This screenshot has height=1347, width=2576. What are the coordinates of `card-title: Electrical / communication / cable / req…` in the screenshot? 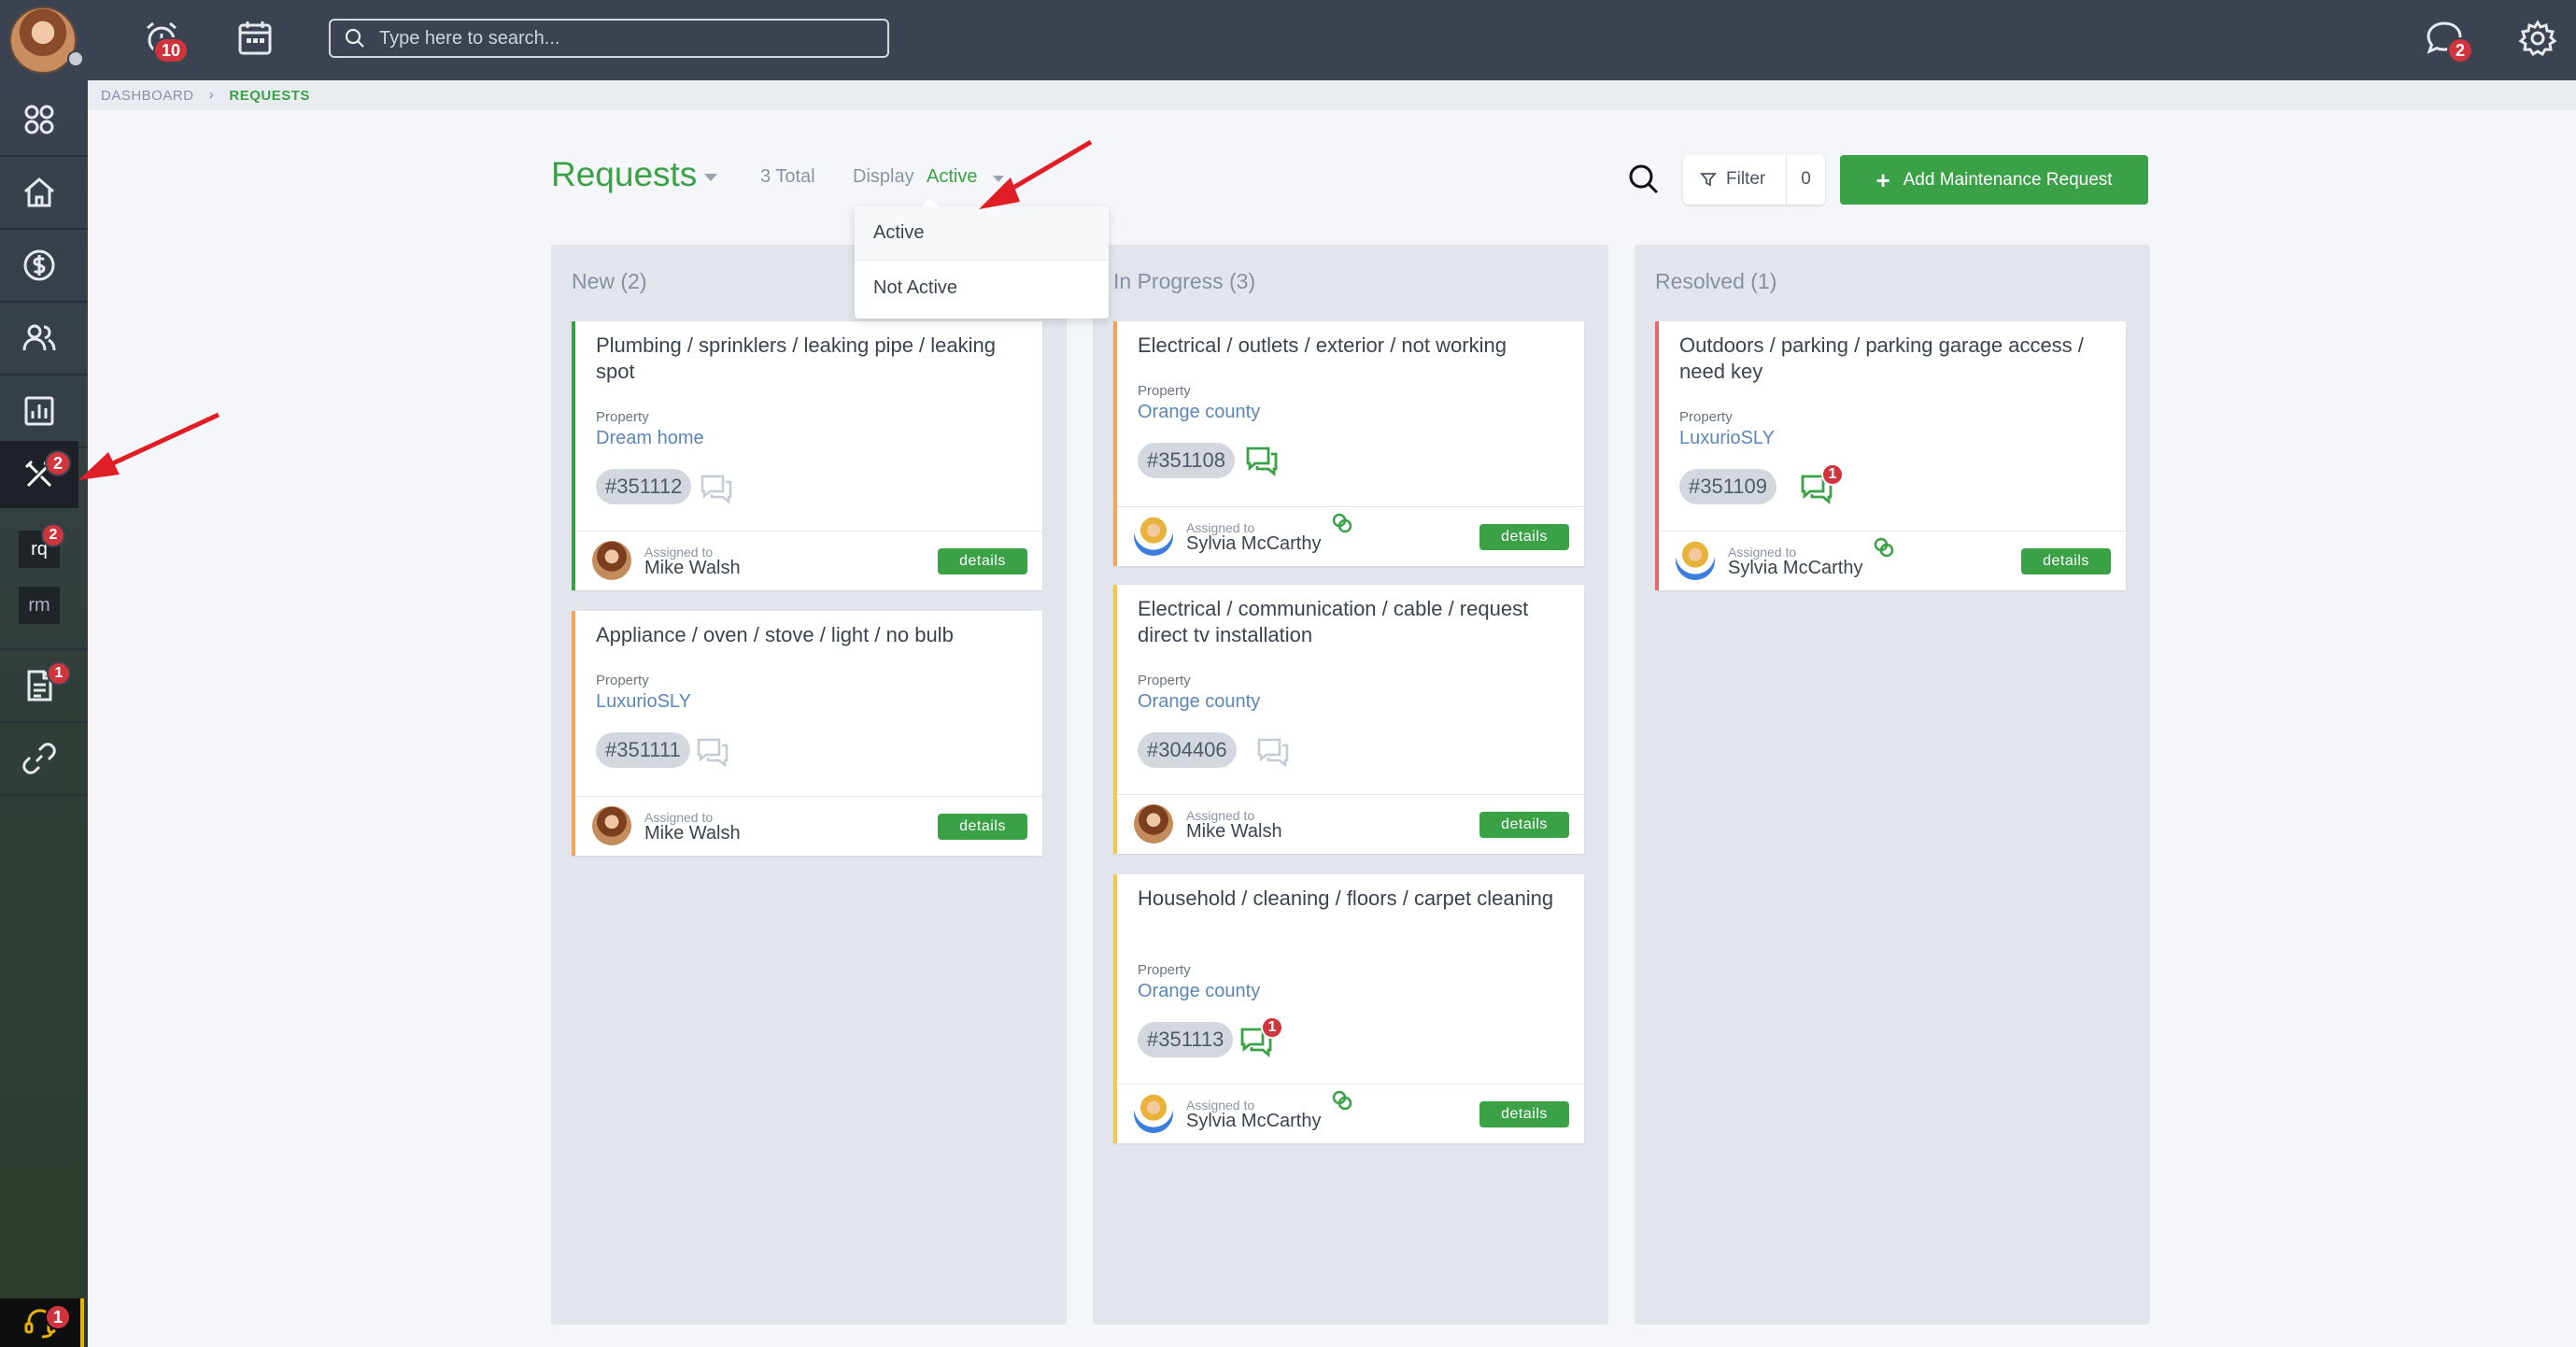 It's located at (1352, 622).